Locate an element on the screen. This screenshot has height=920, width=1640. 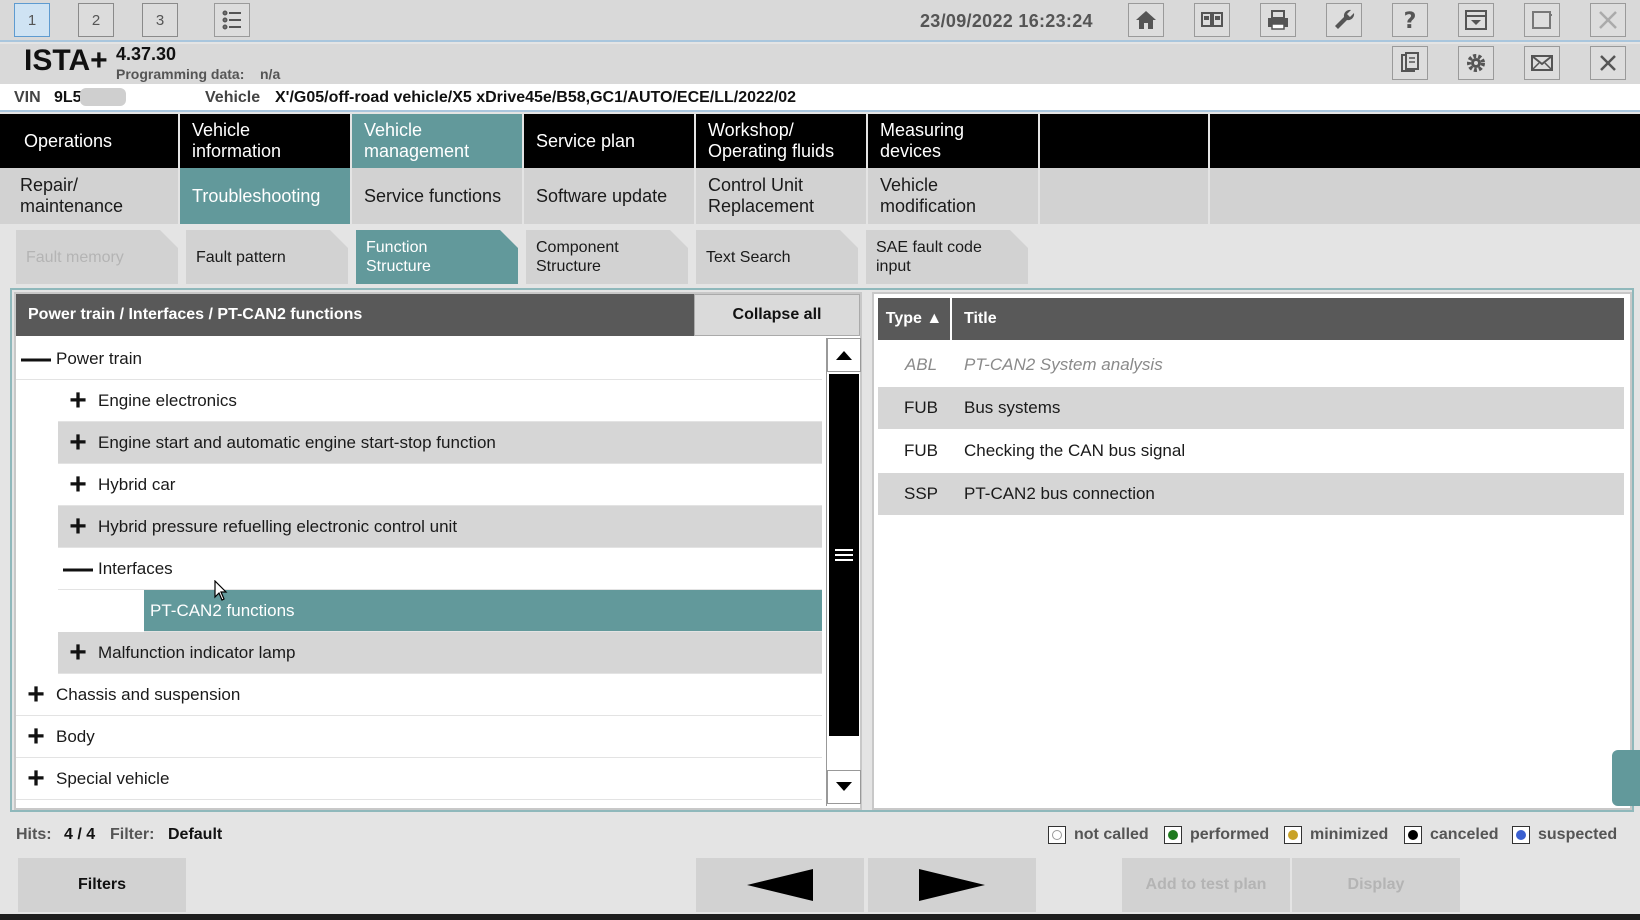
tab-control-unit-replacement: Control Unit Replacement is located at coordinates (782, 196).